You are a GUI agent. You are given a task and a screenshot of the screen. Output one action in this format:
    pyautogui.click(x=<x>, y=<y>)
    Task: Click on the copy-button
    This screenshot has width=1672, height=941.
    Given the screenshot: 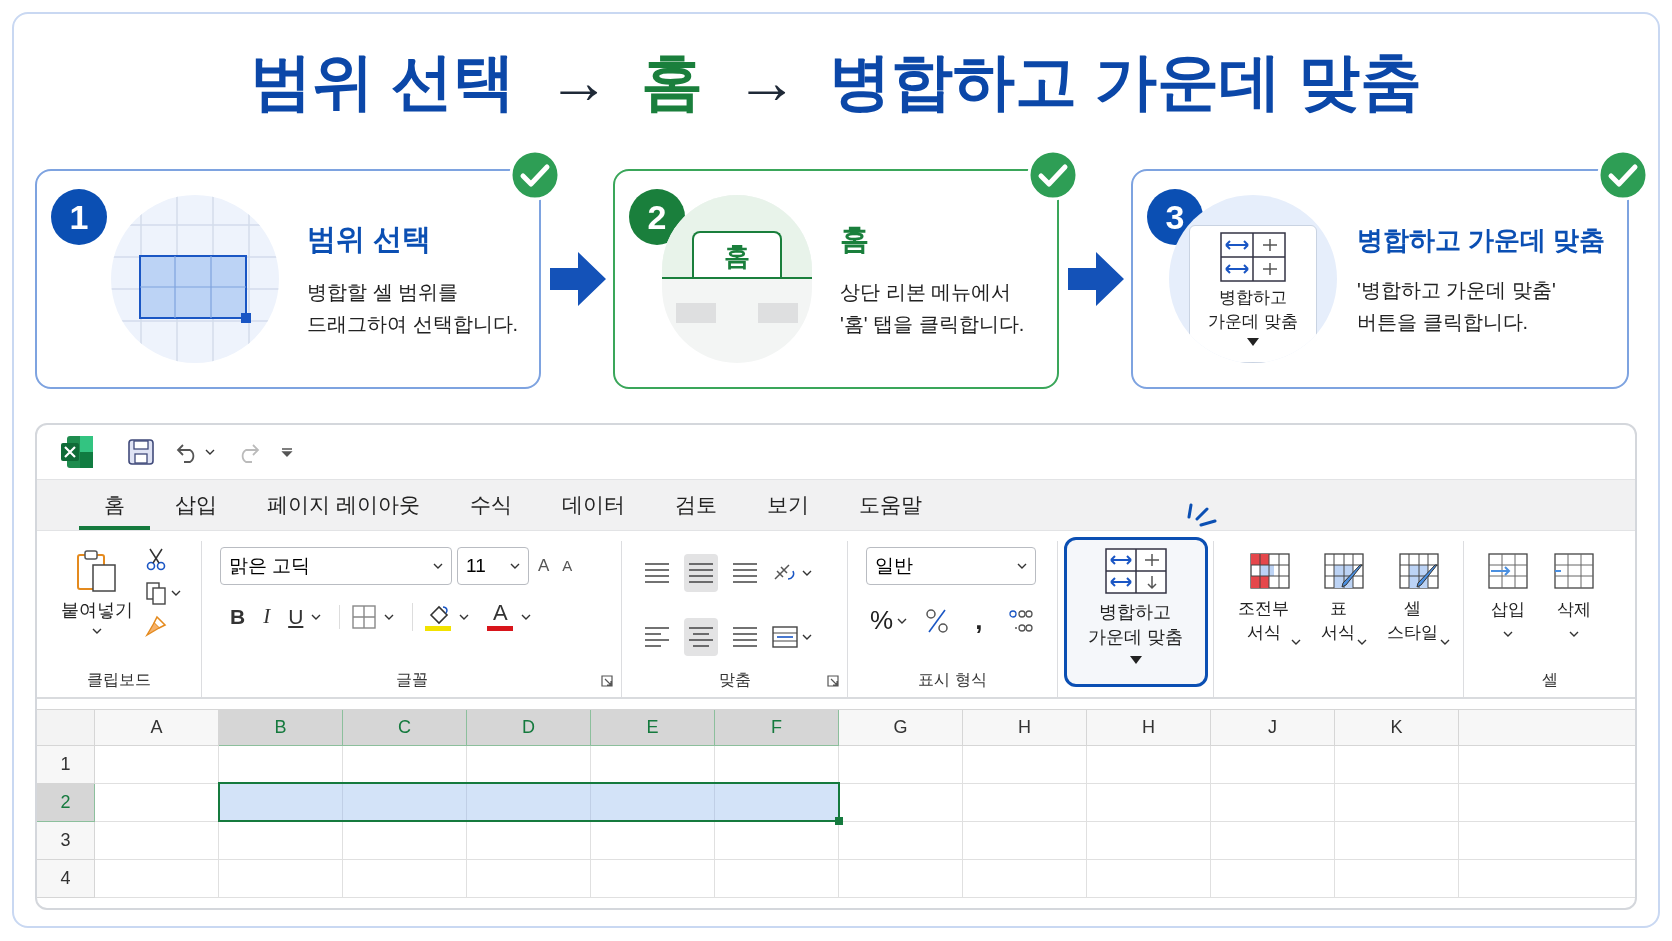 What is the action you would take?
    pyautogui.click(x=163, y=593)
    